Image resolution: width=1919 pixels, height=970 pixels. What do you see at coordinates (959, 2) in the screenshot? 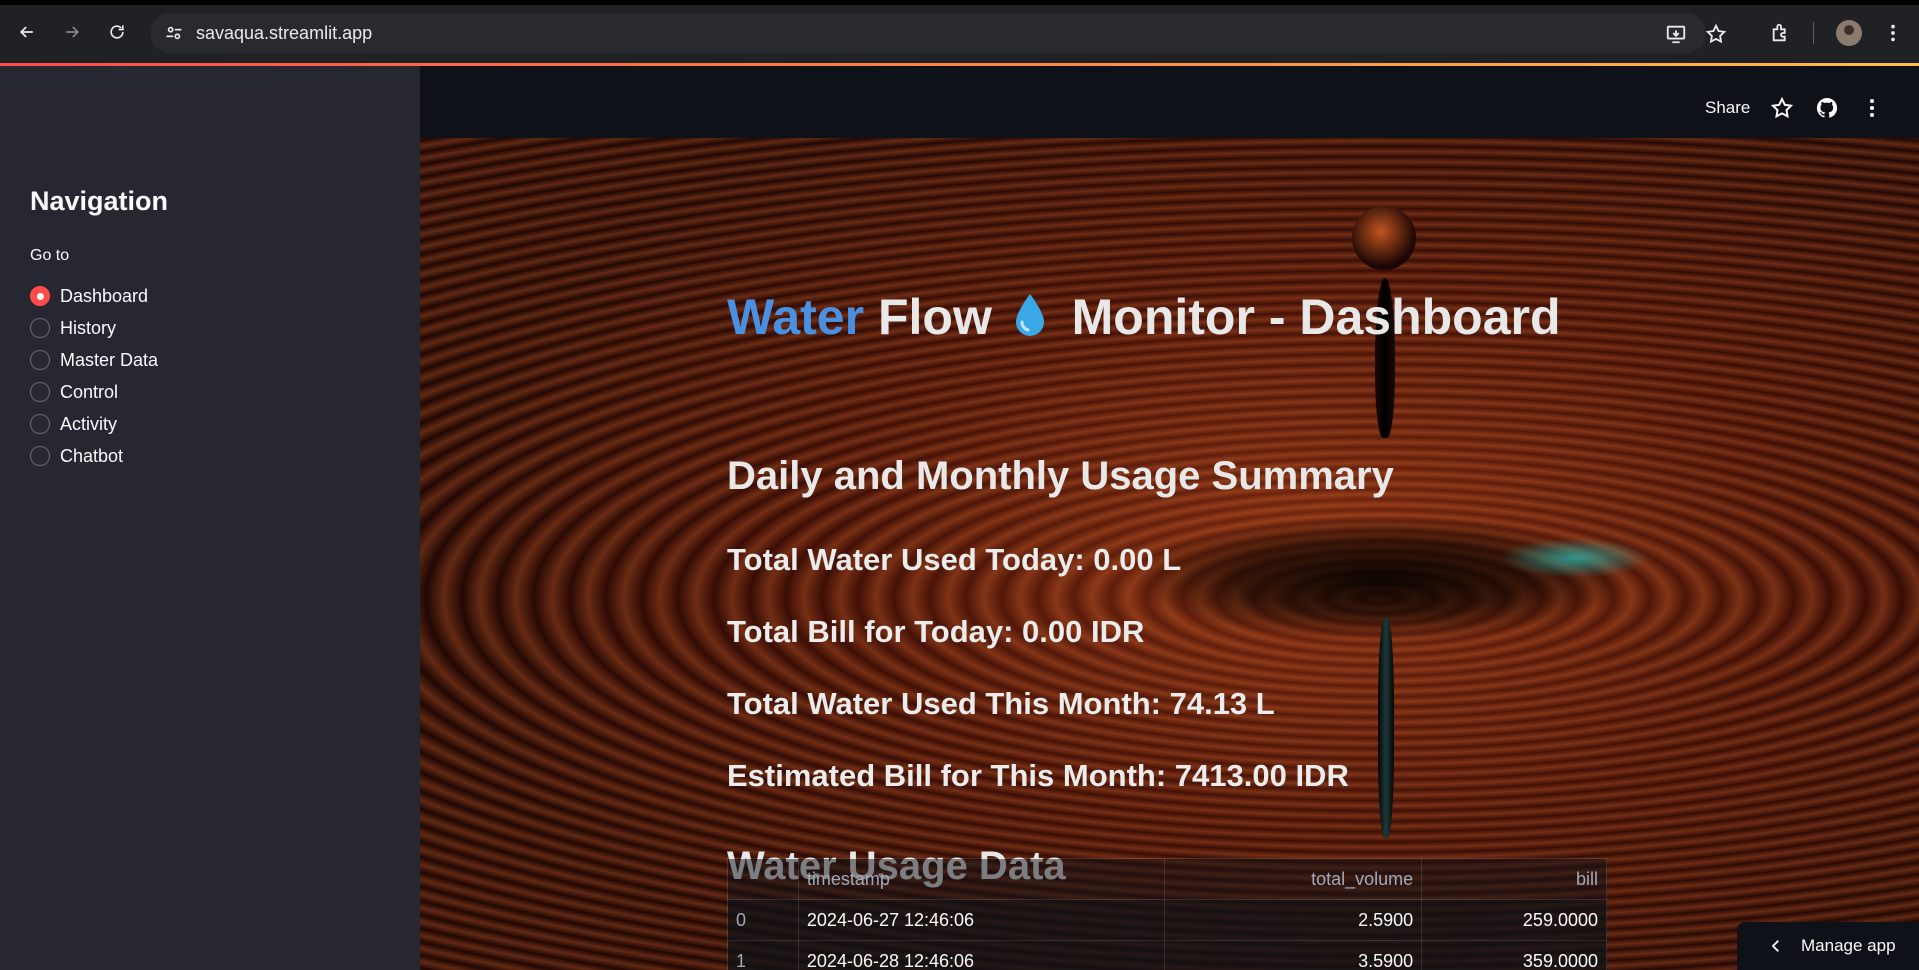
I see `tab-strip` at bounding box center [959, 2].